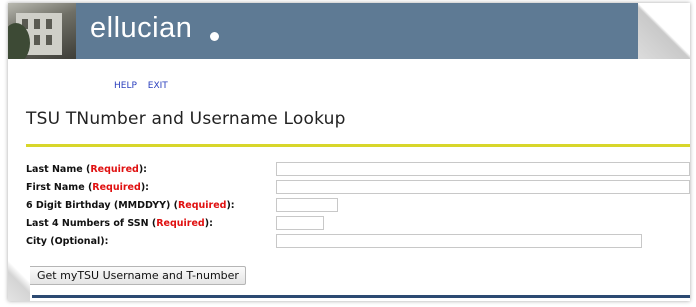  Describe the element at coordinates (483, 169) in the screenshot. I see `last-name-input` at that location.